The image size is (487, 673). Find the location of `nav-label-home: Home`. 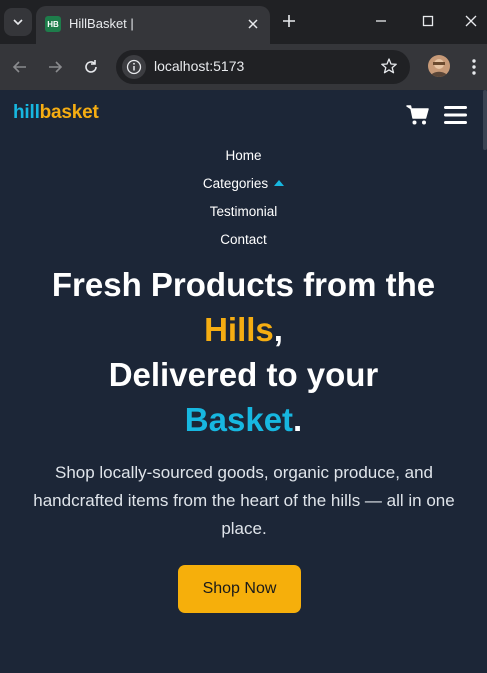

nav-label-home: Home is located at coordinates (243, 155).